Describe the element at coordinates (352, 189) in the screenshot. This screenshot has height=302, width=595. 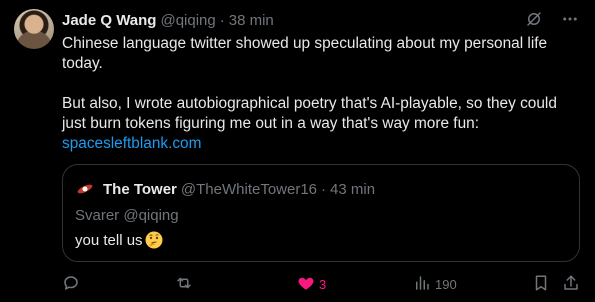
I see `quoted-post-time: 43 min` at that location.